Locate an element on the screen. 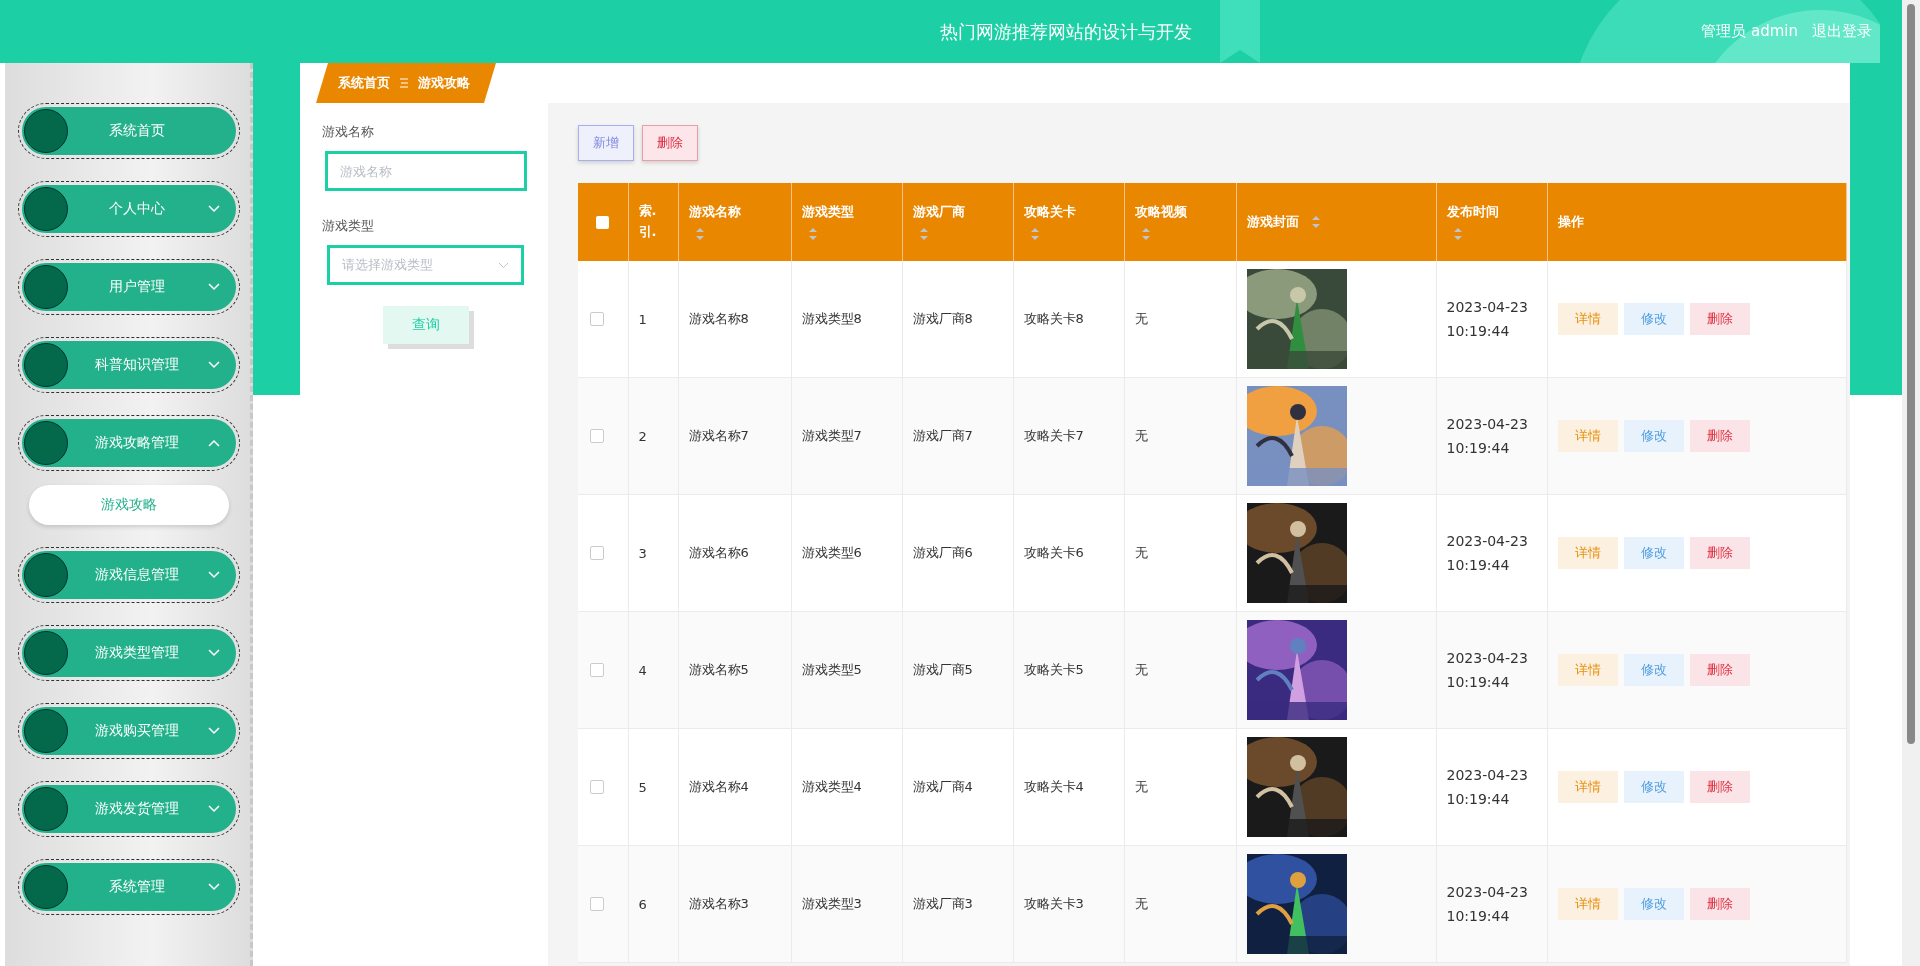 This screenshot has height=966, width=1920. menu-item: 科普知识管理 is located at coordinates (129, 365).